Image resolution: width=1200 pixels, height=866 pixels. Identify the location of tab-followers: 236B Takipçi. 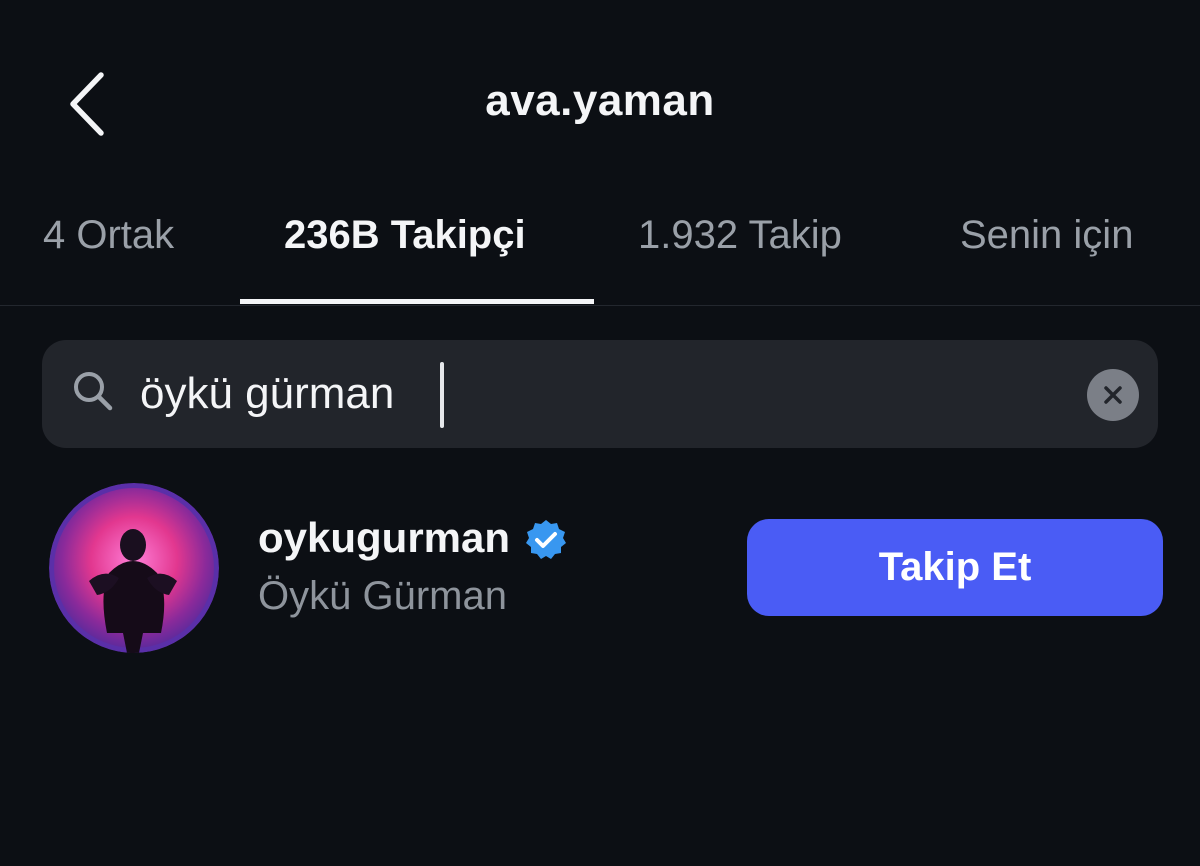
(405, 235).